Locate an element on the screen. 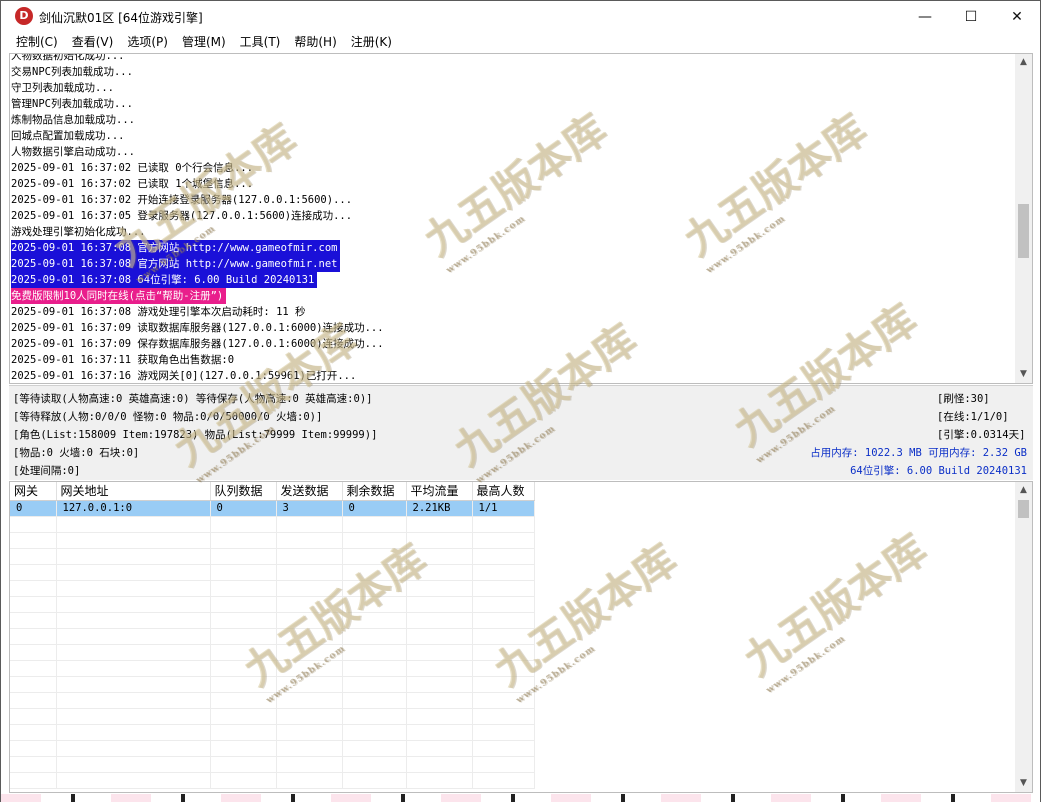  table-cell: 1/1 is located at coordinates (503, 508).